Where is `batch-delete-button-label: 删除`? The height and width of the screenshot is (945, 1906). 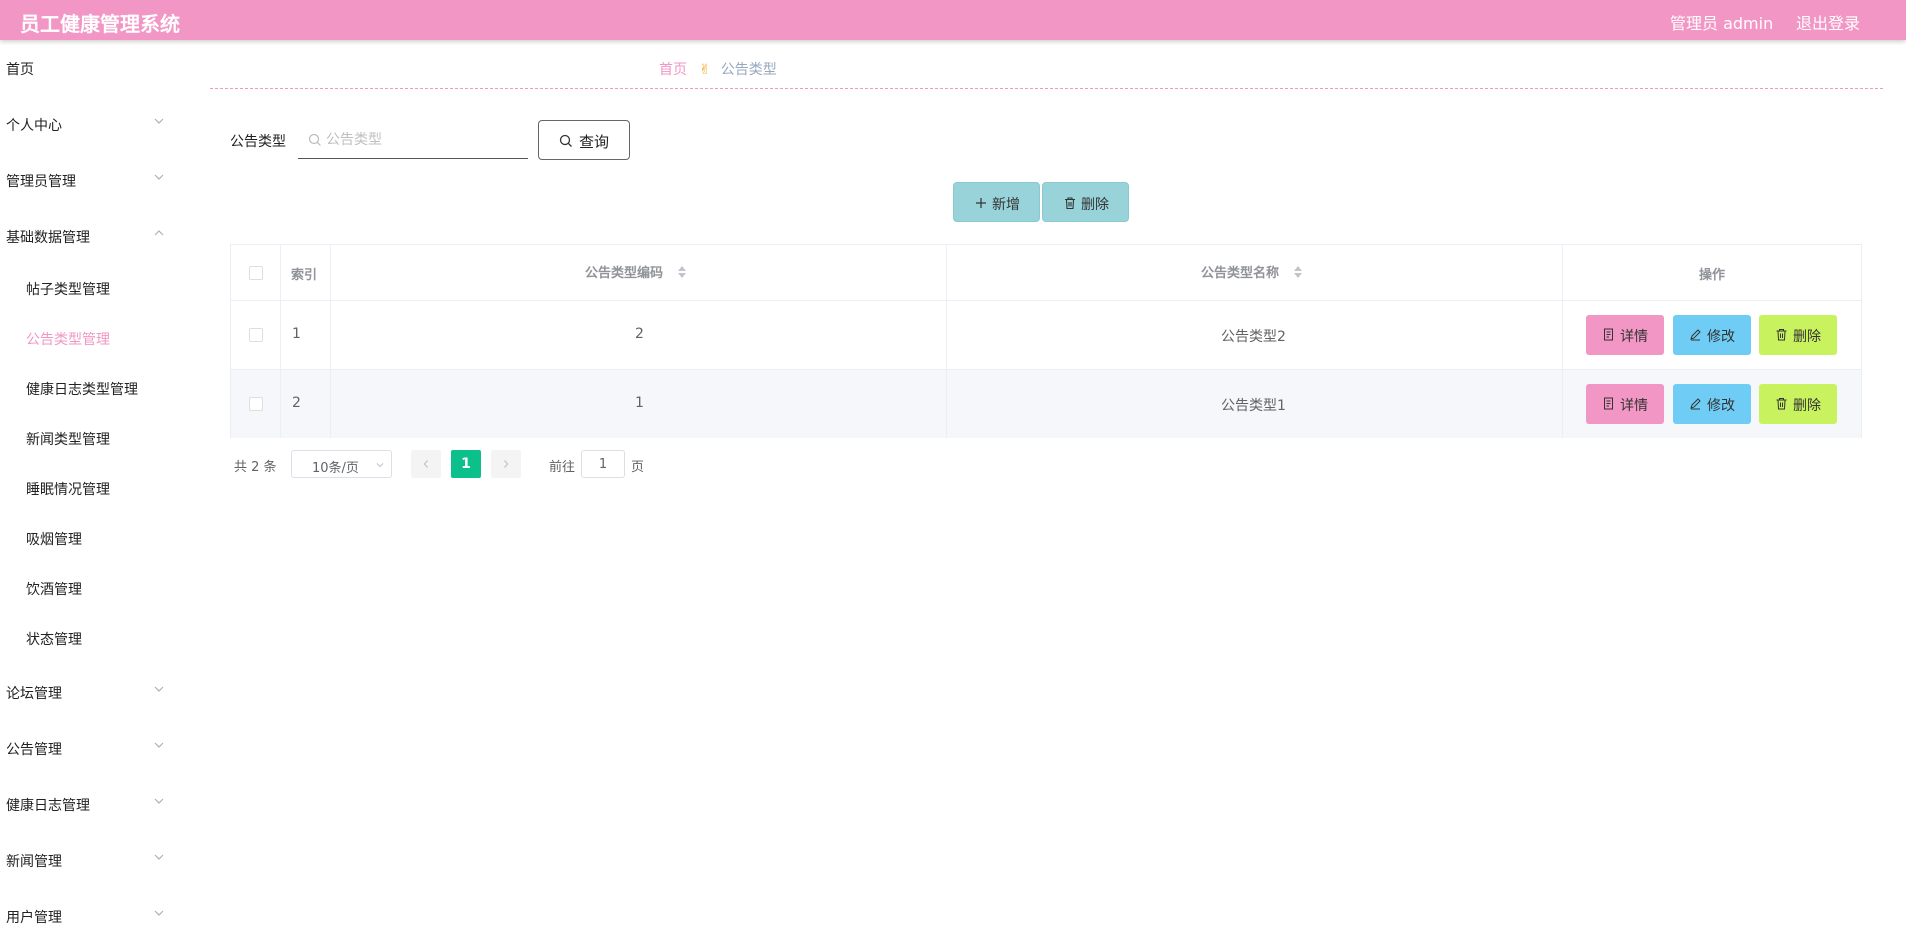
batch-delete-button-label: 删除 is located at coordinates (1095, 205).